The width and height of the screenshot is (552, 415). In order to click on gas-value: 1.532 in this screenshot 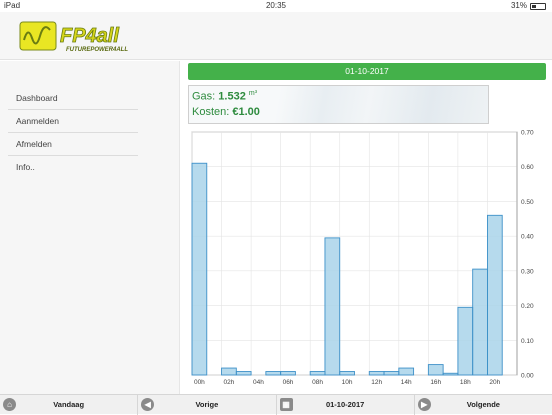, I will do `click(232, 96)`.